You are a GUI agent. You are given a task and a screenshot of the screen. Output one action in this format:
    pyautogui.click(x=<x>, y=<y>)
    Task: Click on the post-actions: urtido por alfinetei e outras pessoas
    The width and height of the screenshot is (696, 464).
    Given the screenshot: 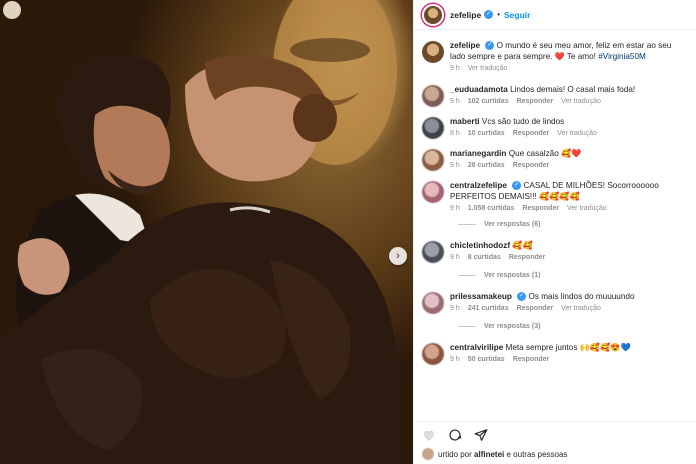 What is the action you would take?
    pyautogui.click(x=555, y=442)
    